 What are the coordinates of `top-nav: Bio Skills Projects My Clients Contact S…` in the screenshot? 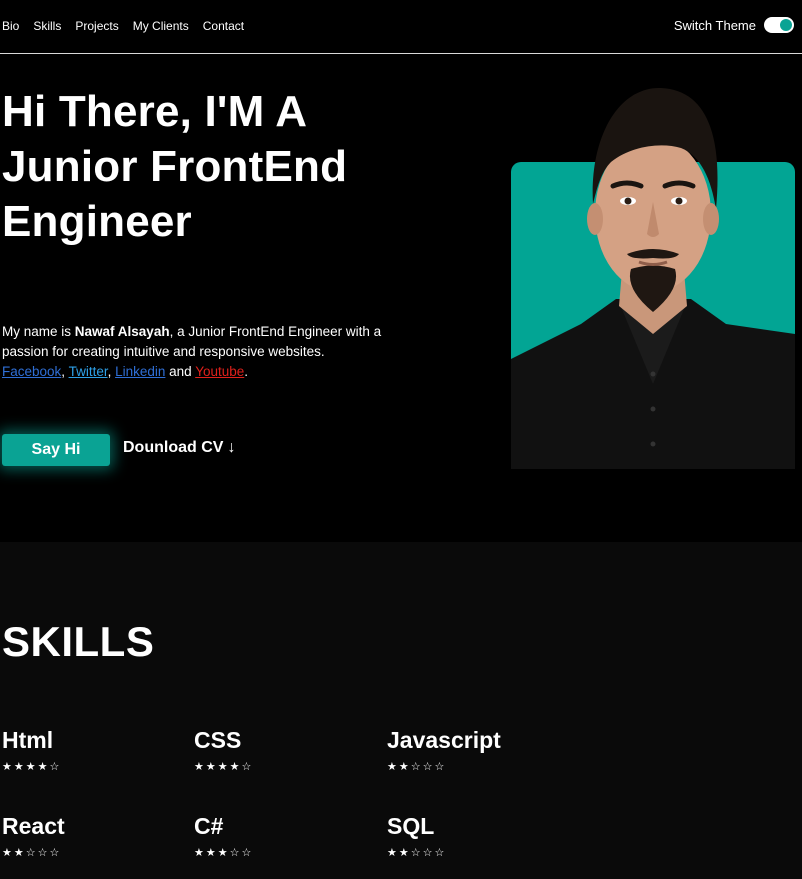 It's located at (401, 27).